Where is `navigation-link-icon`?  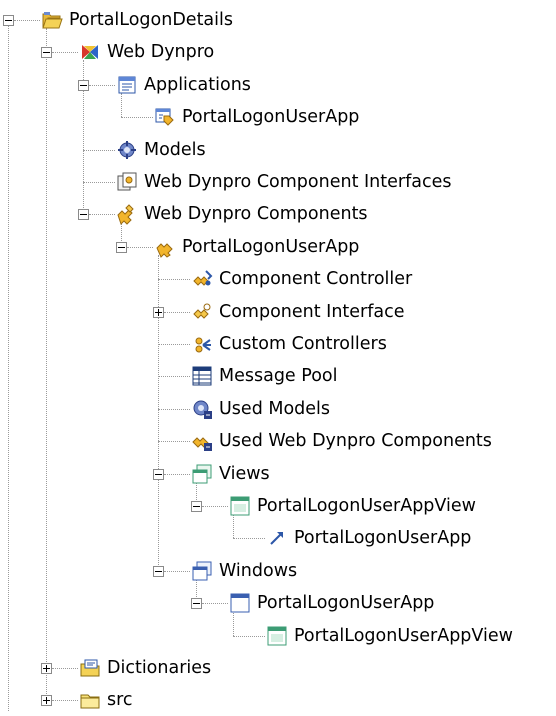
navigation-link-icon is located at coordinates (277, 538).